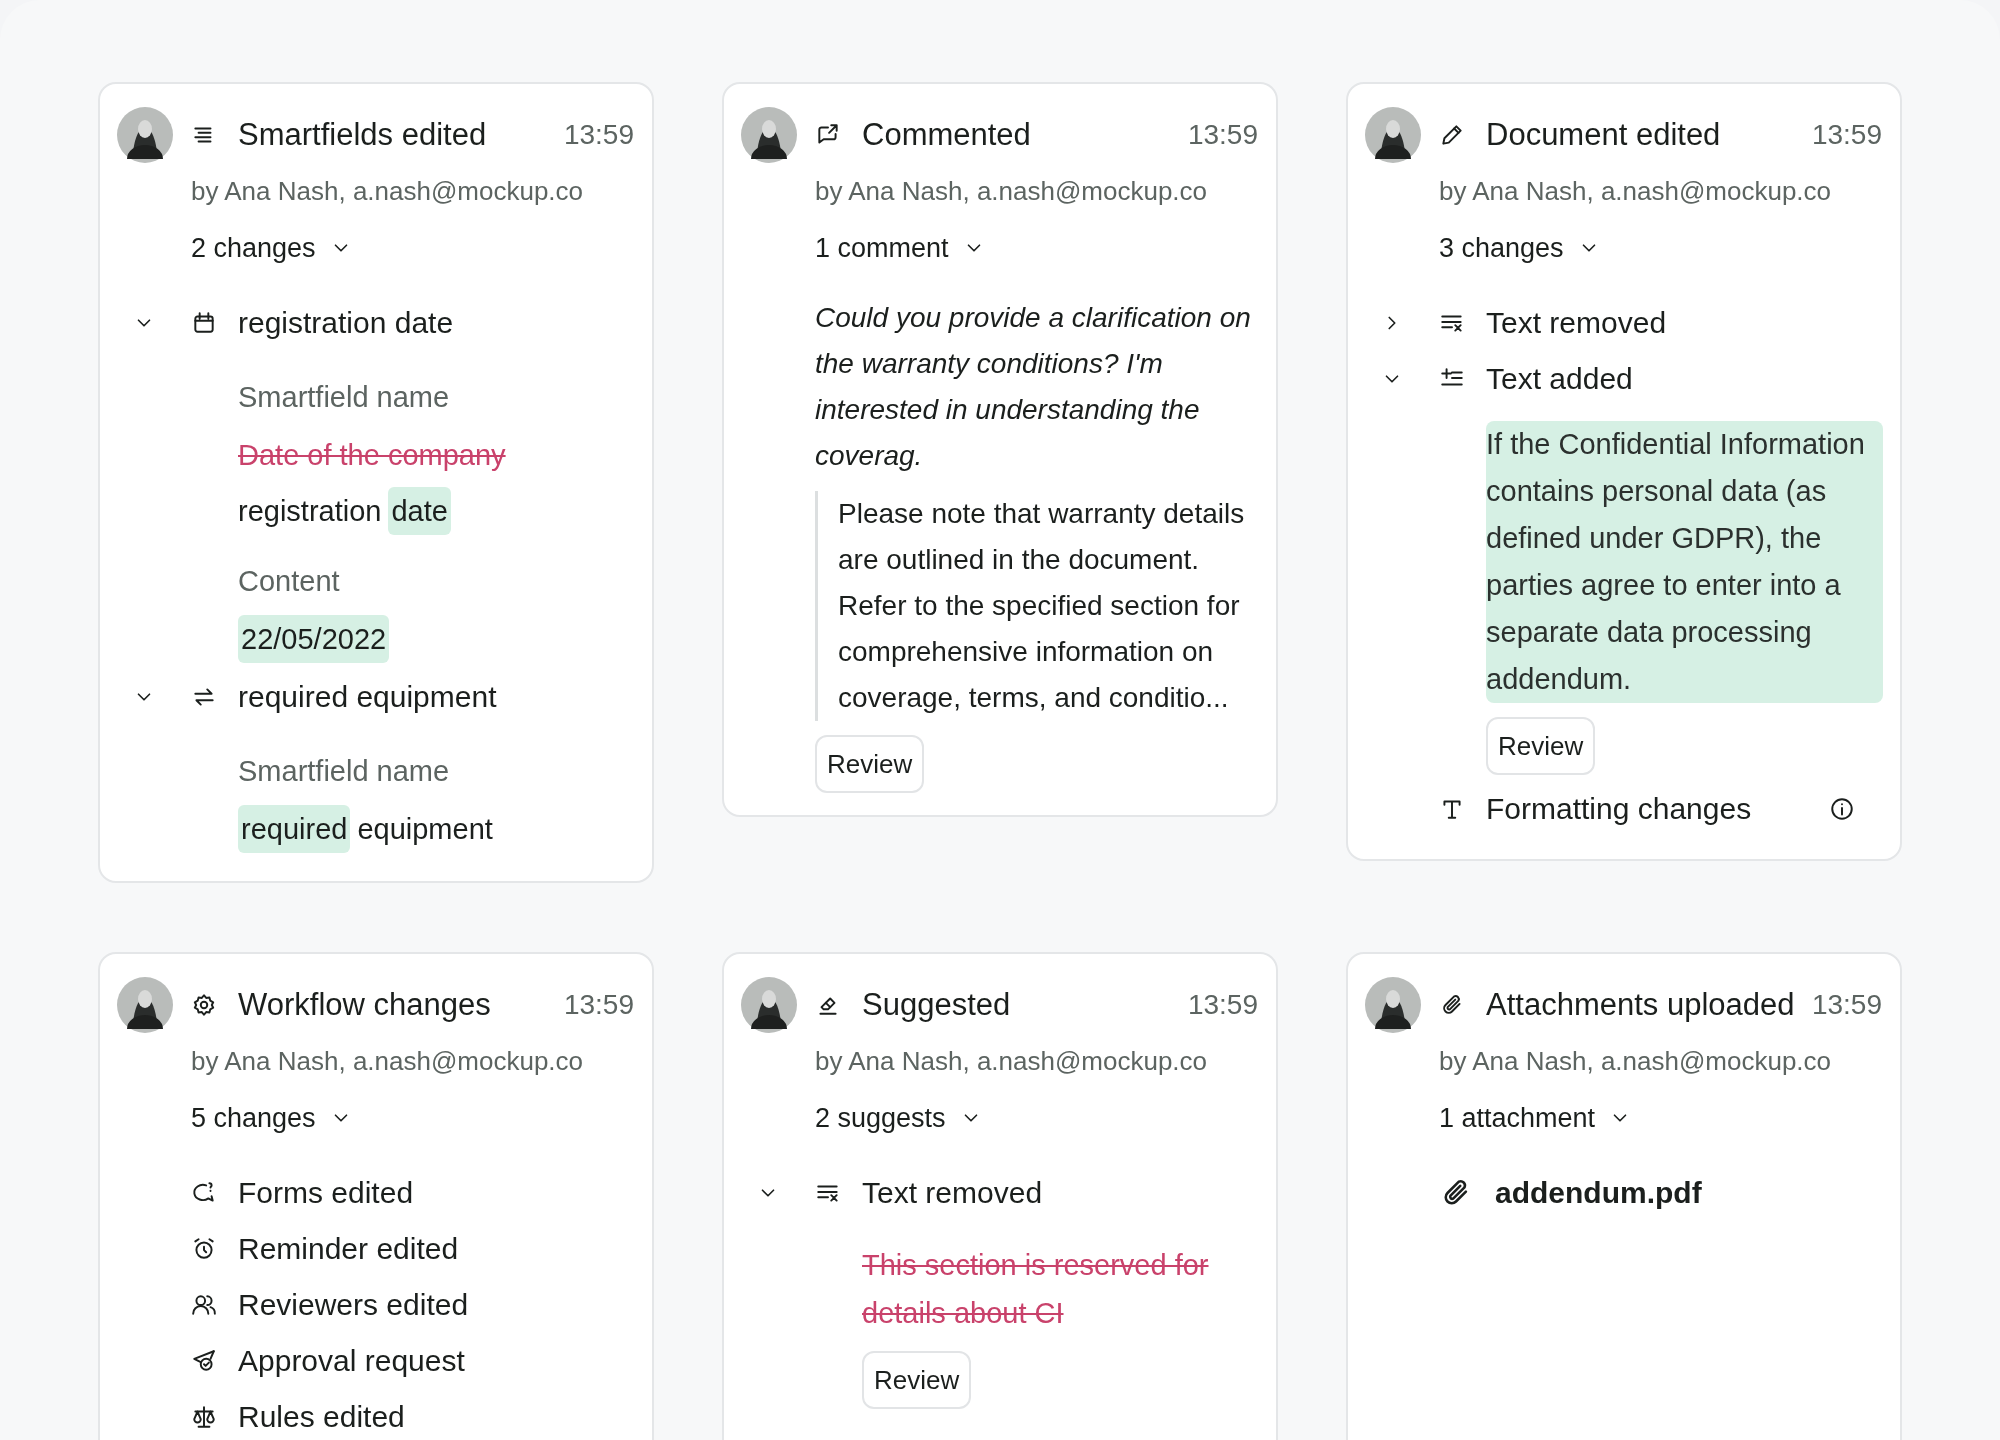  I want to click on summary-toggle: 3 changes, so click(1501, 248).